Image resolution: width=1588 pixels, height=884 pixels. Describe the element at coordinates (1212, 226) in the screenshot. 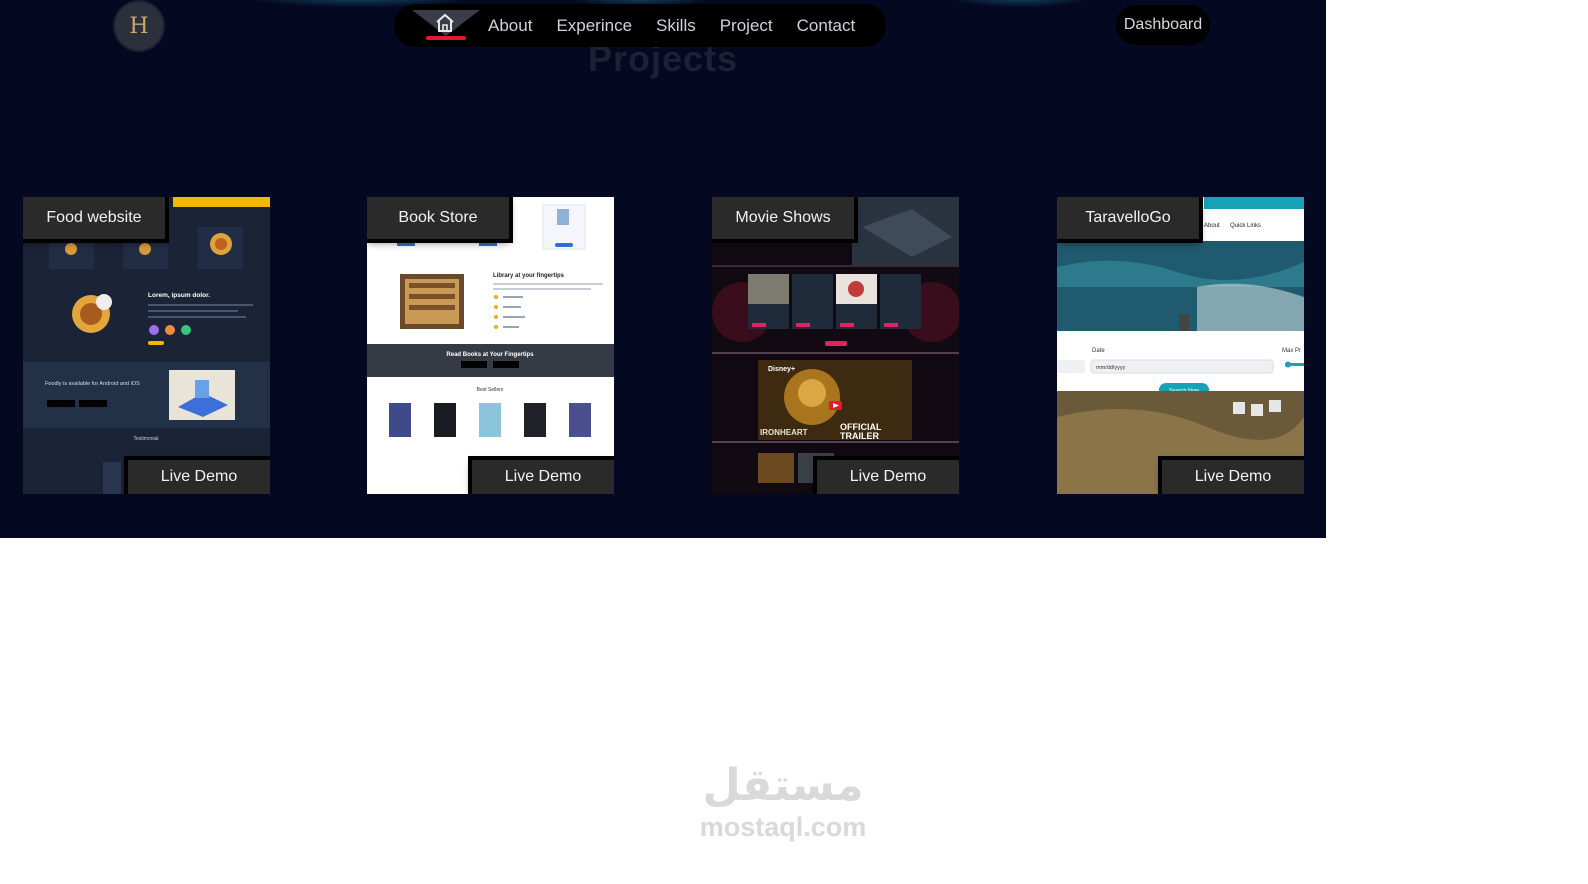

I see `travel-nav-about: About` at that location.